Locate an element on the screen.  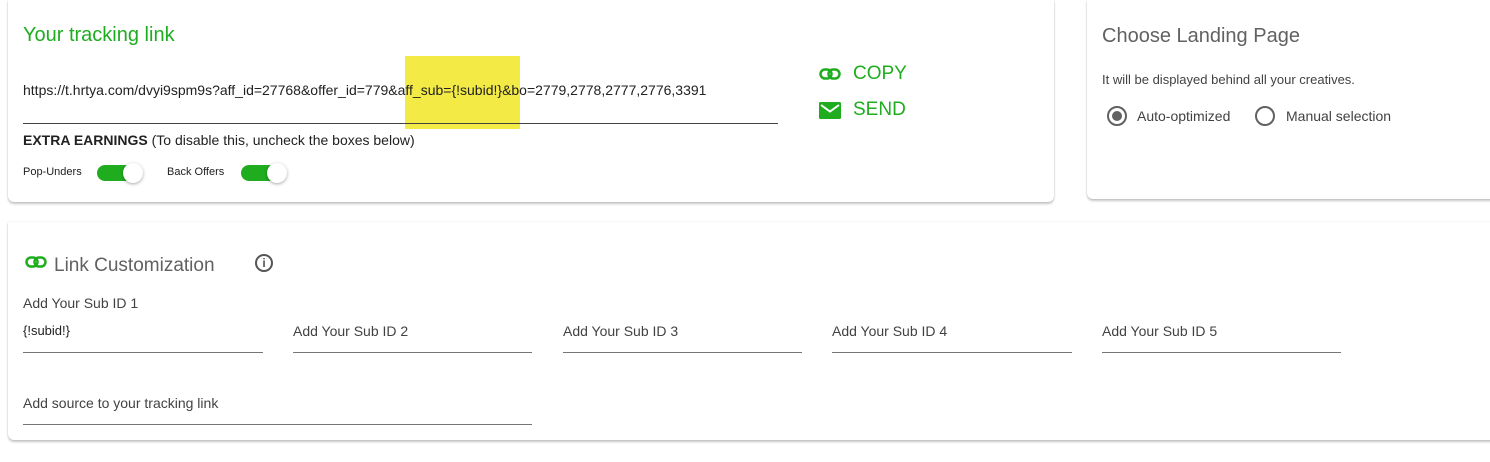
url-underline is located at coordinates (400, 123).